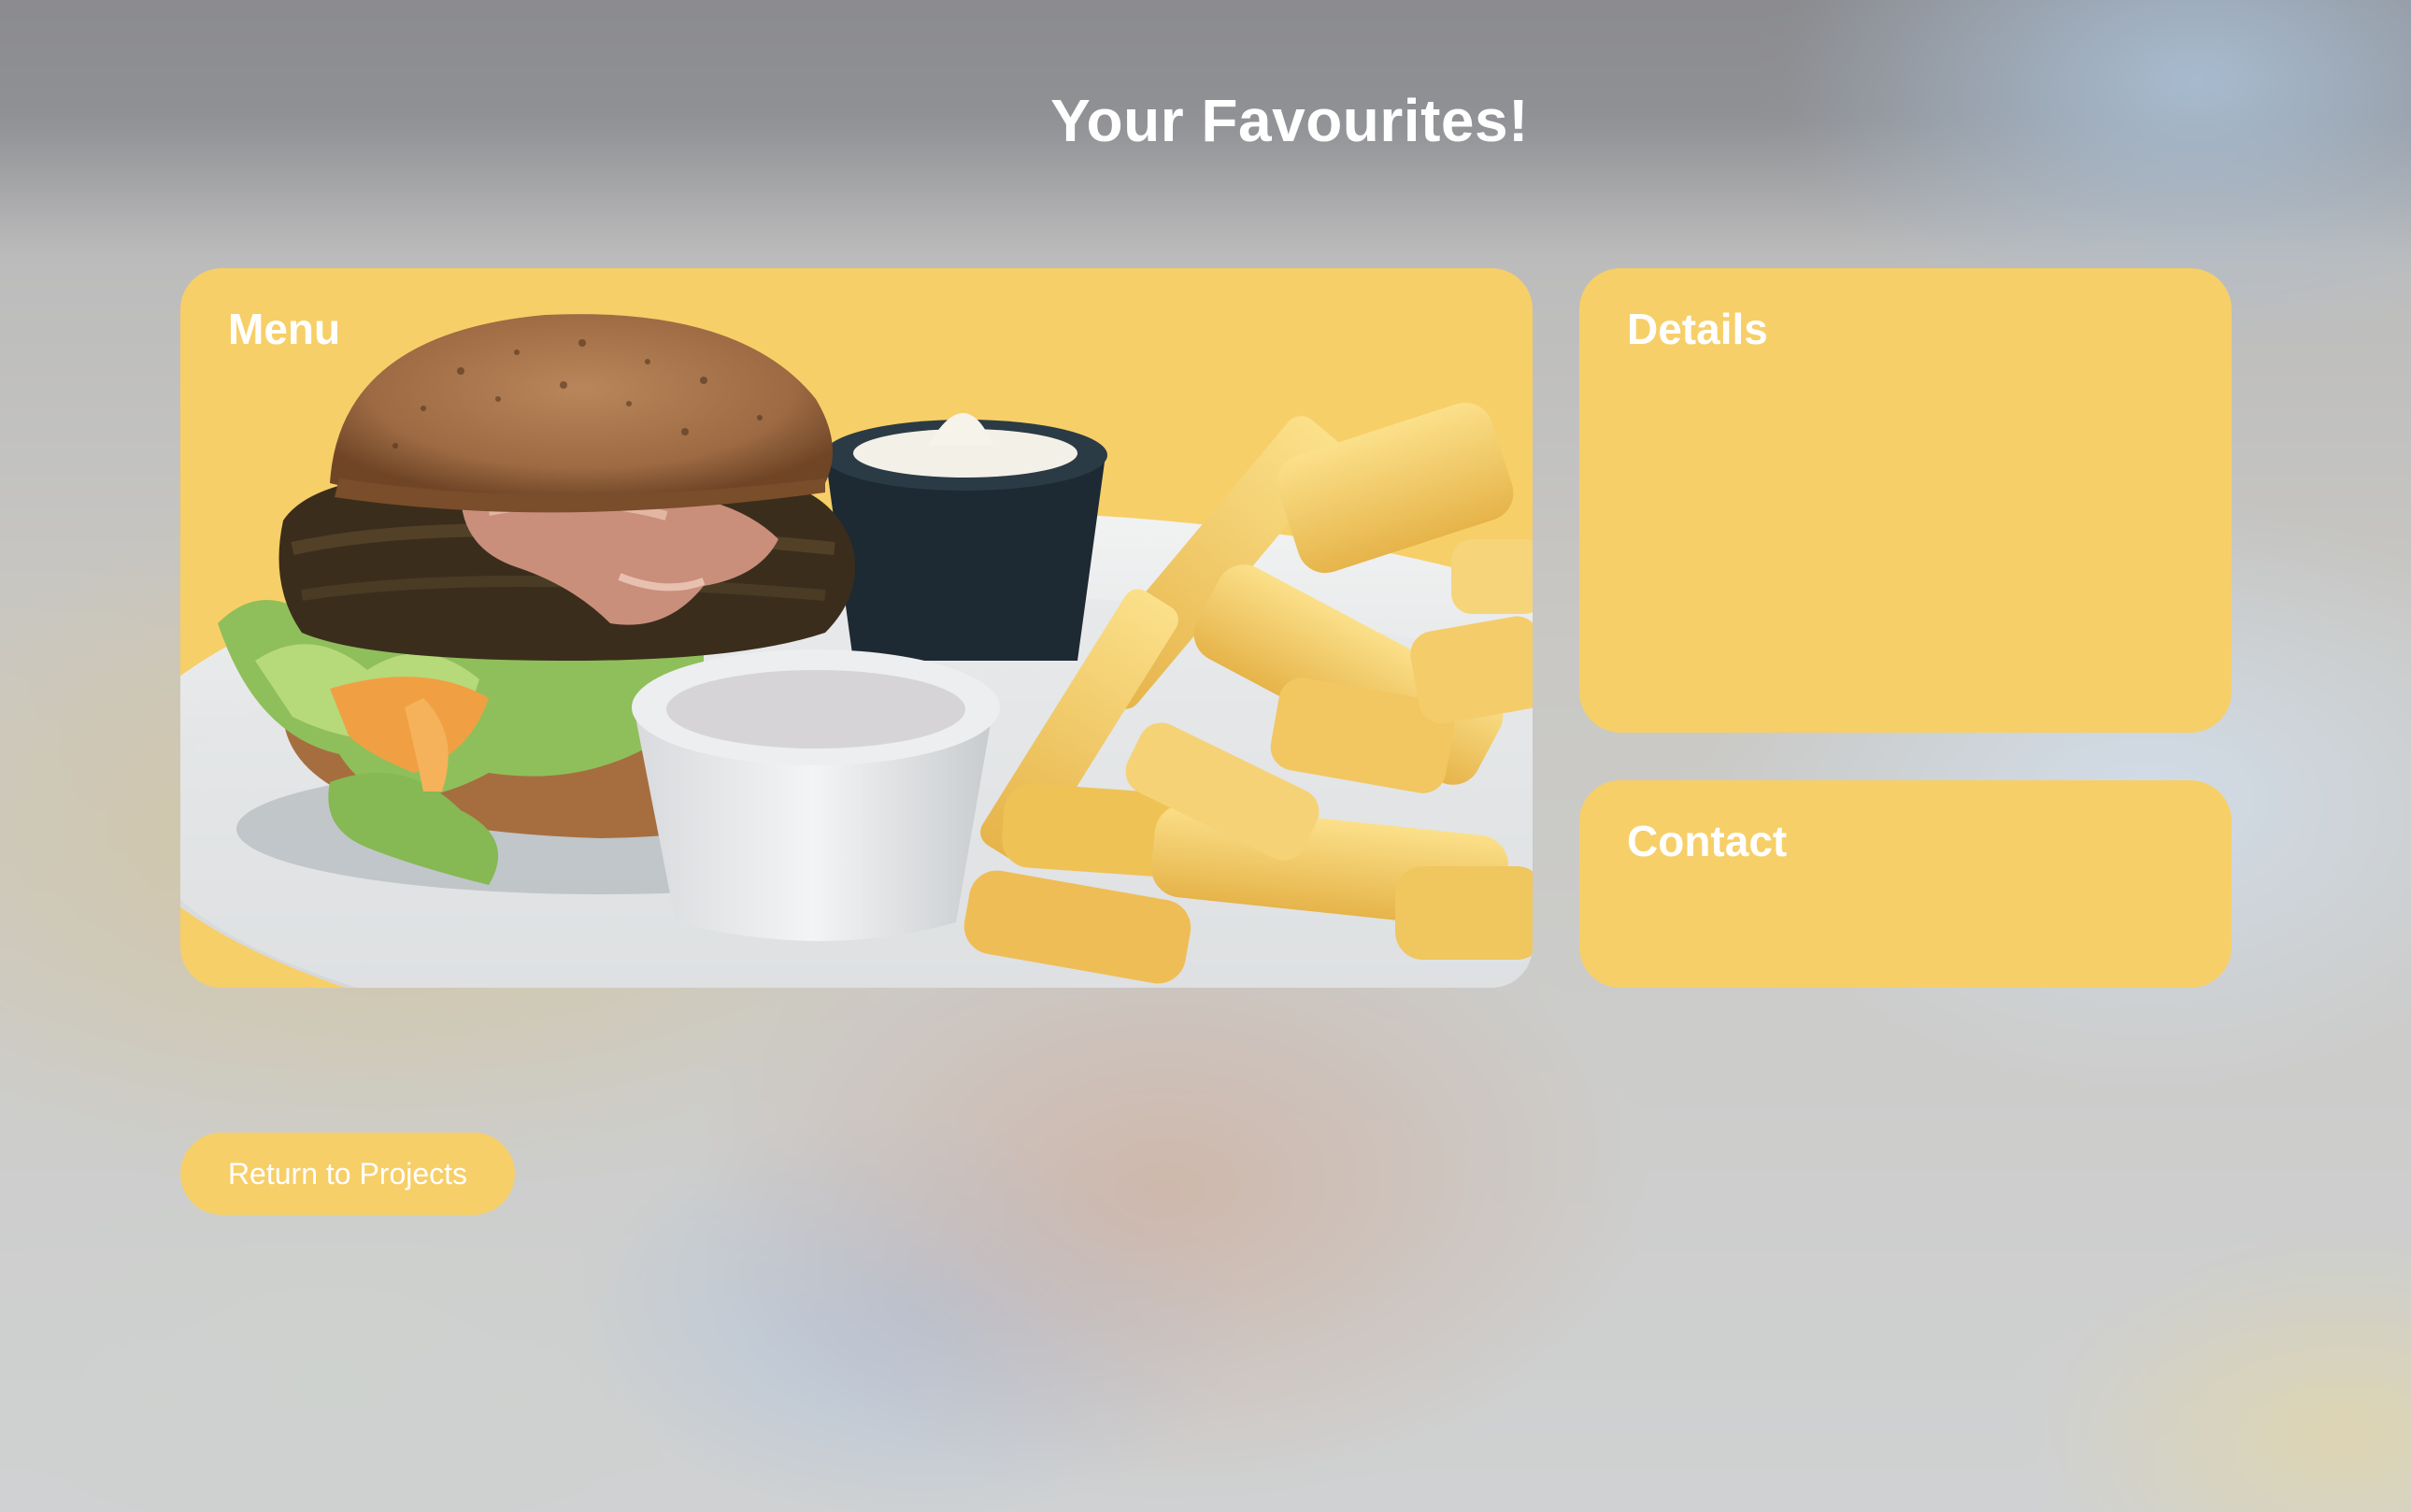 This screenshot has height=1512, width=2411. Describe the element at coordinates (1707, 841) in the screenshot. I see `contact-card-label: Contact` at that location.